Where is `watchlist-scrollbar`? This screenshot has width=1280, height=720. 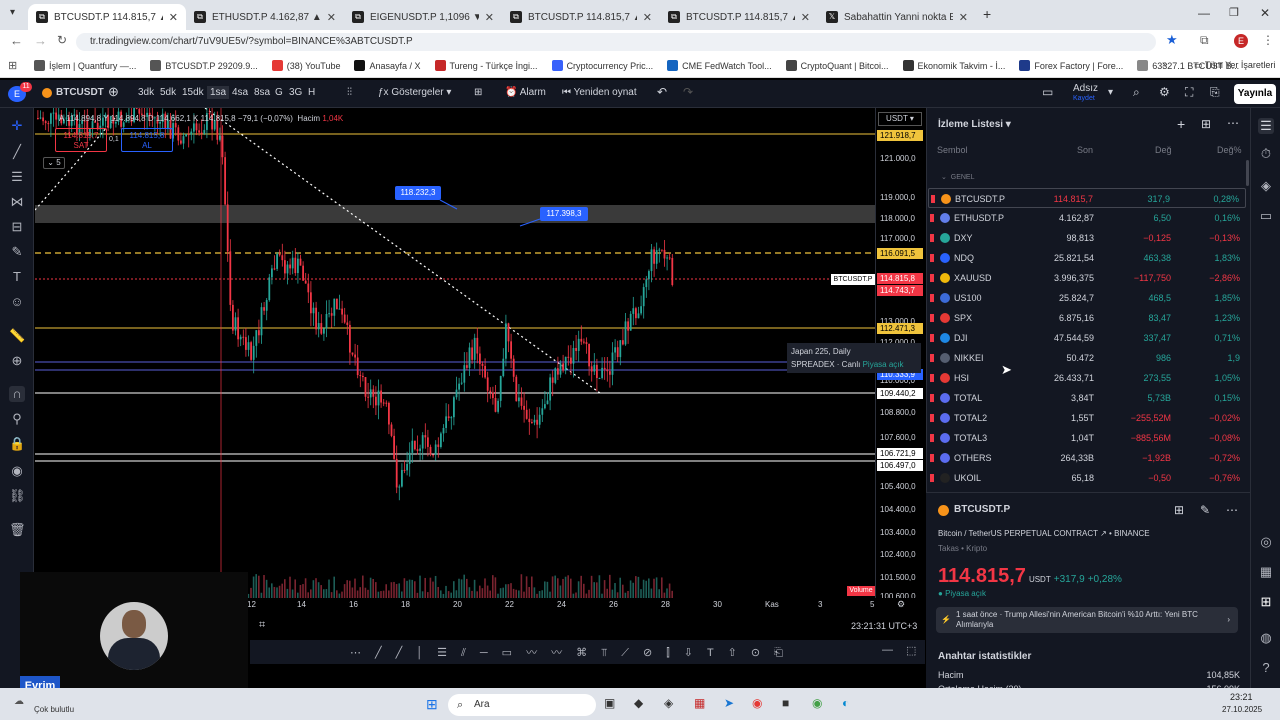
watchlist-scrollbar is located at coordinates (1247, 173).